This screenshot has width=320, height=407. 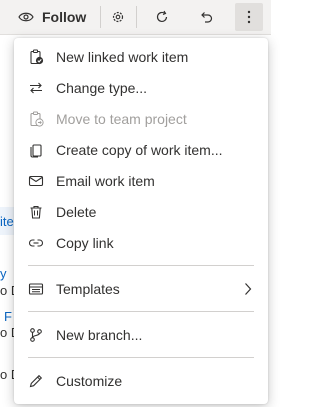 I want to click on menu-item-label: Move to team project, so click(x=121, y=119).